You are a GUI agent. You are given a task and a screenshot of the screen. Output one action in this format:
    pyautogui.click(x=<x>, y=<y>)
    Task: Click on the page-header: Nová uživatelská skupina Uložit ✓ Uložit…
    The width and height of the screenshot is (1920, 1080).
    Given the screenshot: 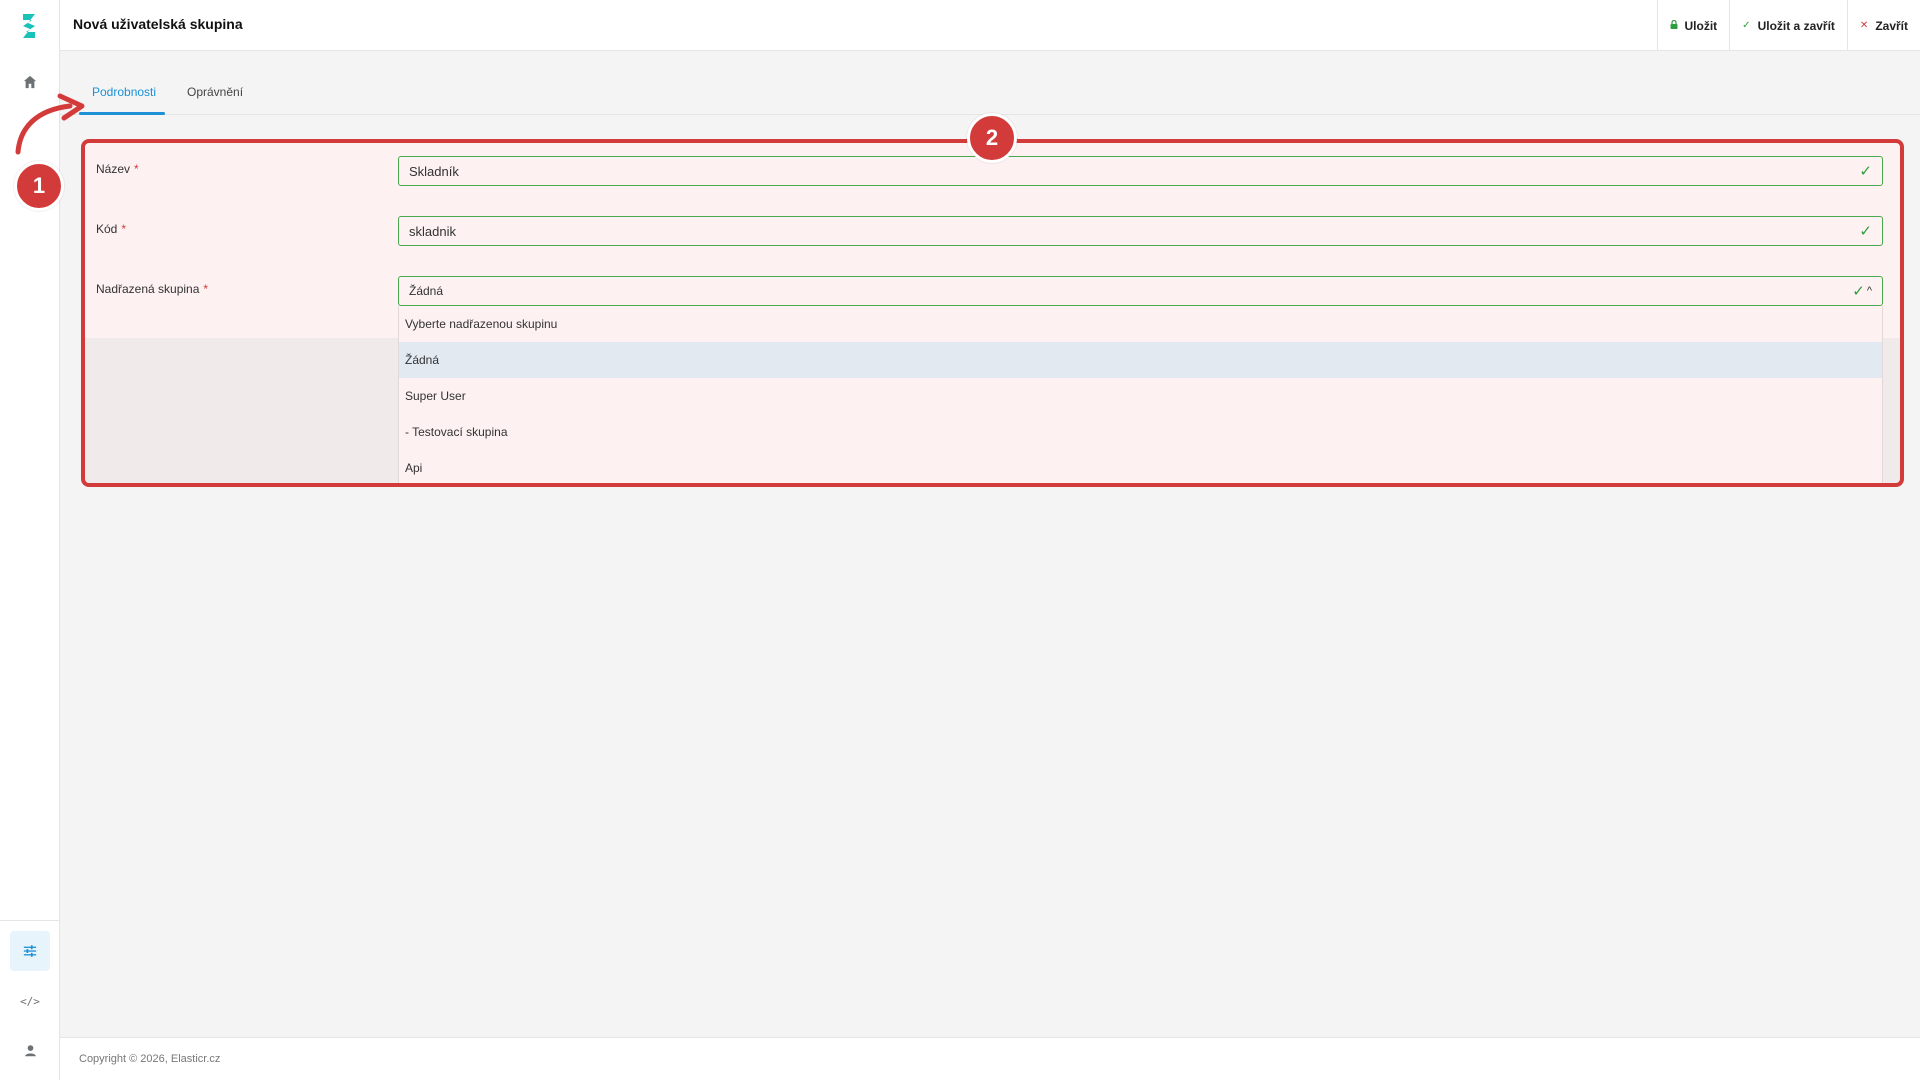 What is the action you would take?
    pyautogui.click(x=990, y=25)
    